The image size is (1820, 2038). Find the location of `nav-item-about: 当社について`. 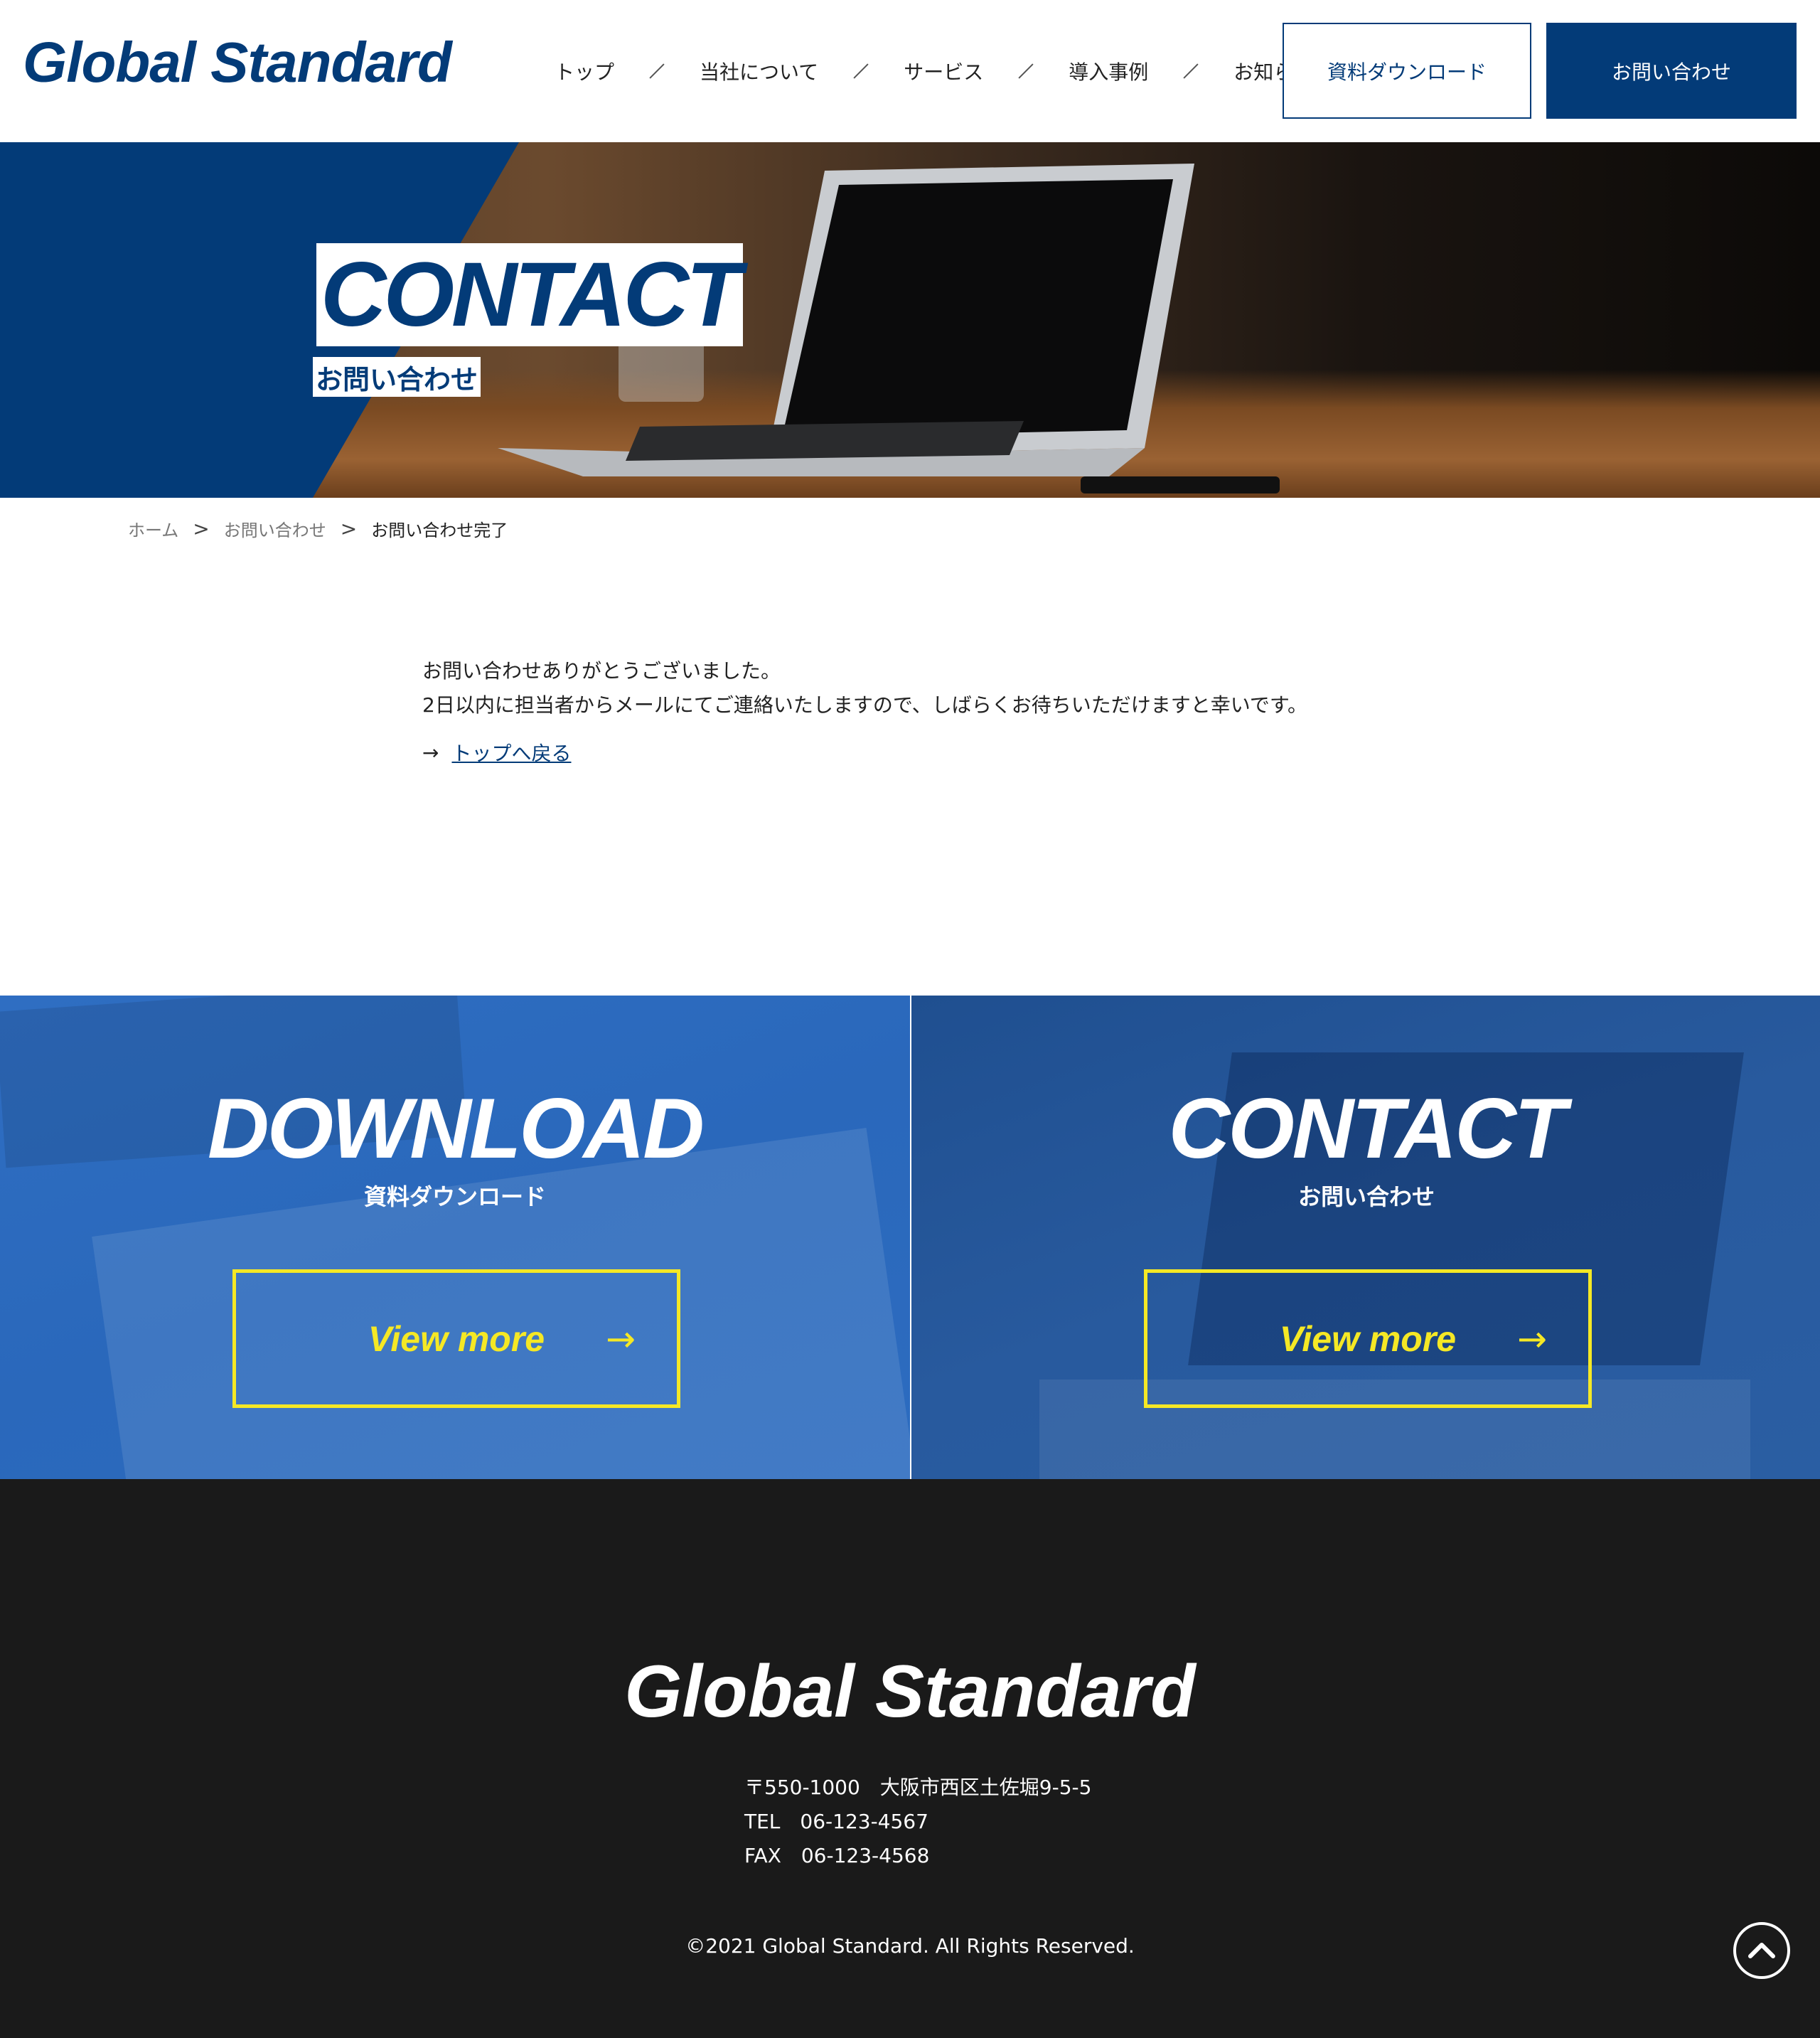

nav-item-about: 当社について is located at coordinates (759, 71).